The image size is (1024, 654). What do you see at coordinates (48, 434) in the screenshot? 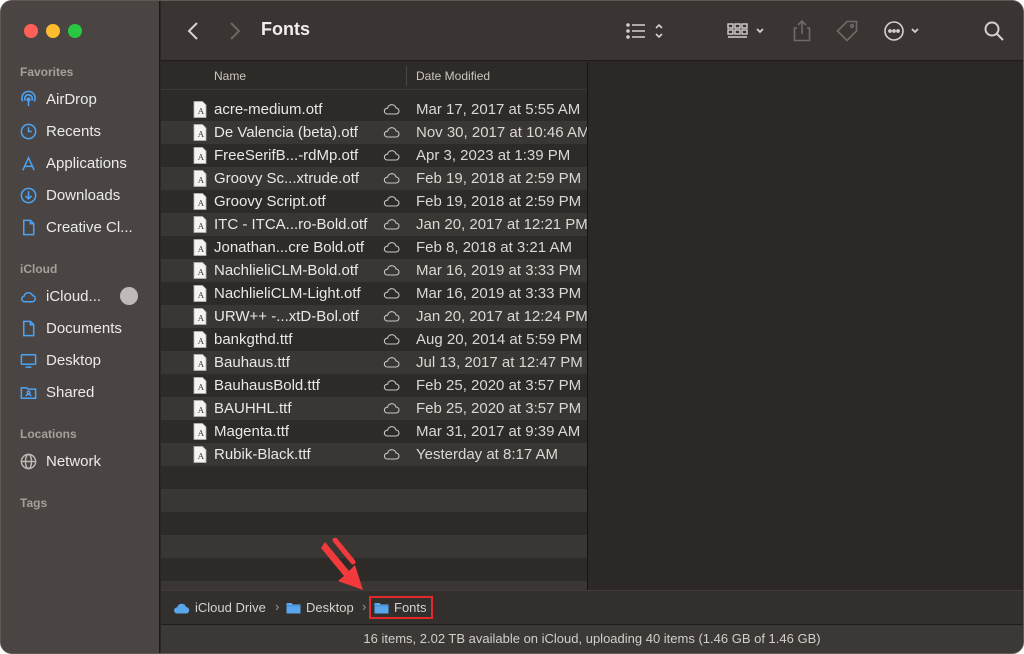
I see `sidebar-header-locations: Locations` at bounding box center [48, 434].